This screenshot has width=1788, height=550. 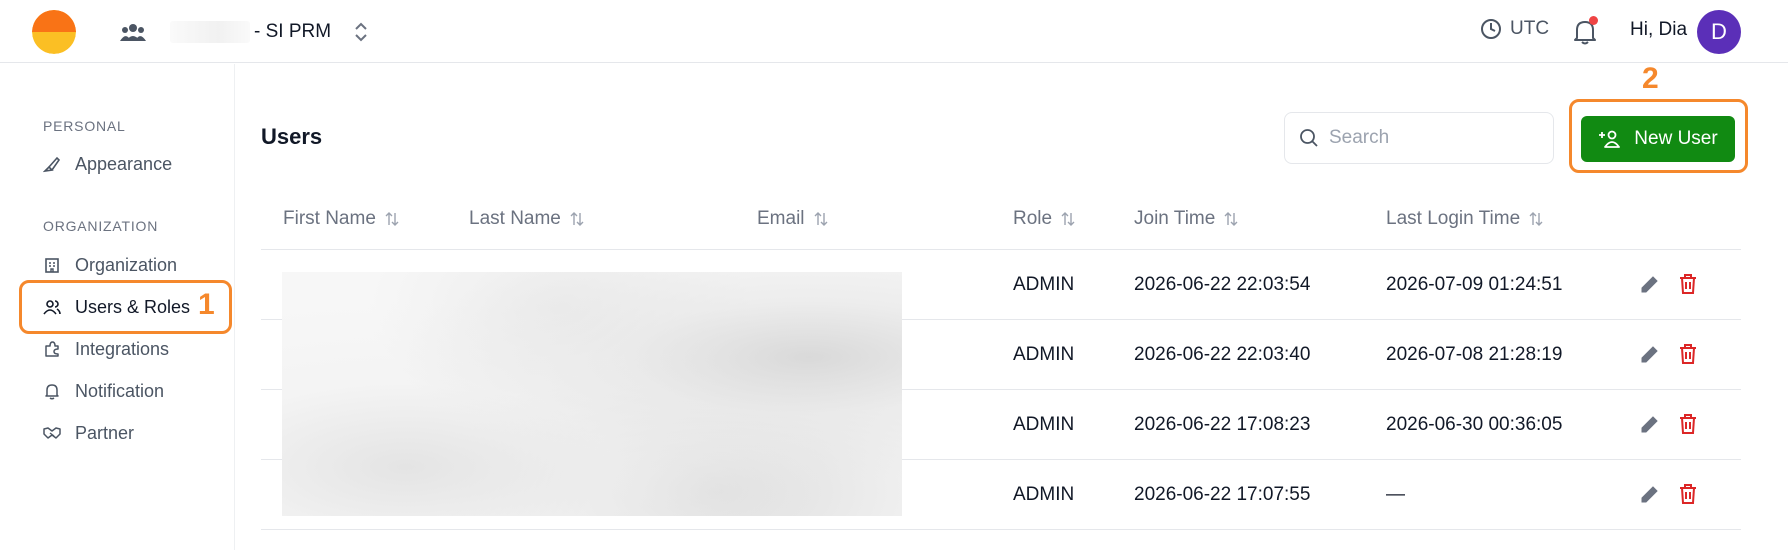 I want to click on column-header-email: Email, so click(x=793, y=219).